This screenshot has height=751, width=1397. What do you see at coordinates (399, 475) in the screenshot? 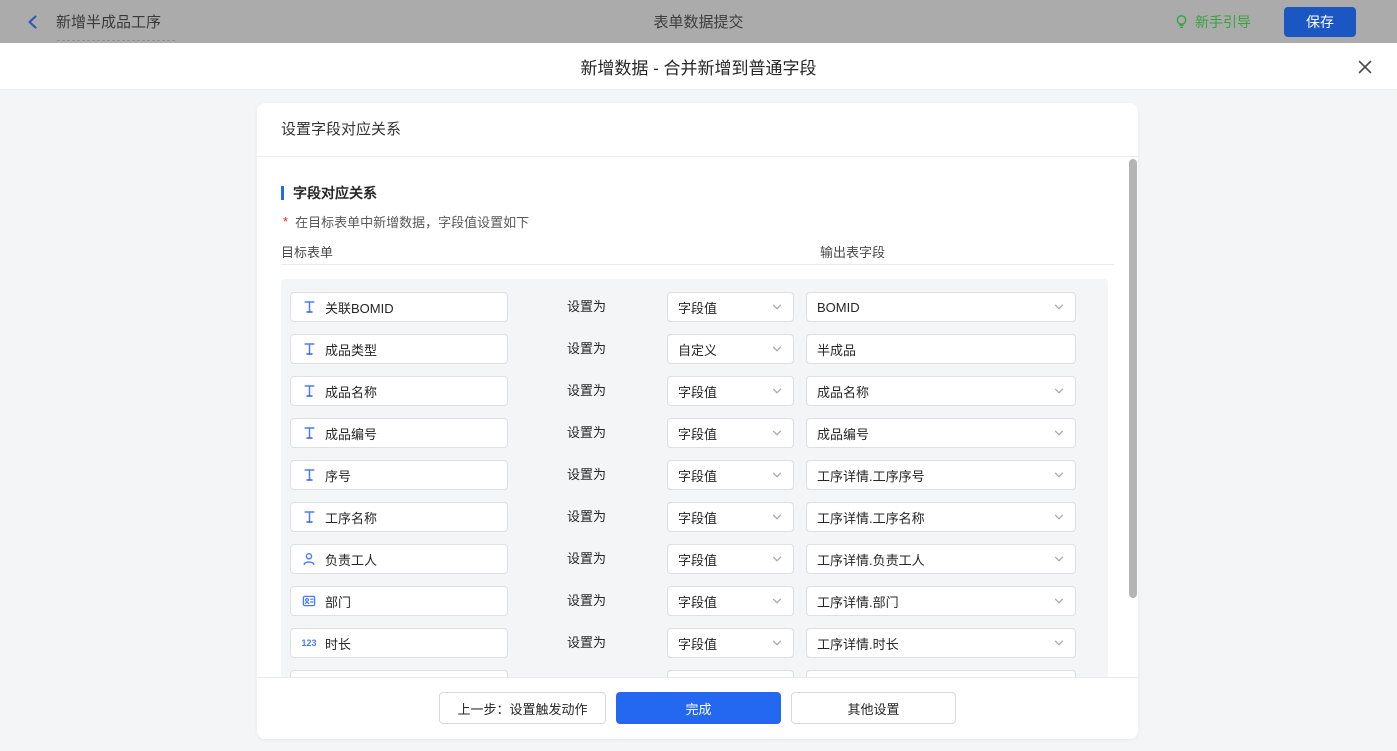
I see `target-field-box: 序号` at bounding box center [399, 475].